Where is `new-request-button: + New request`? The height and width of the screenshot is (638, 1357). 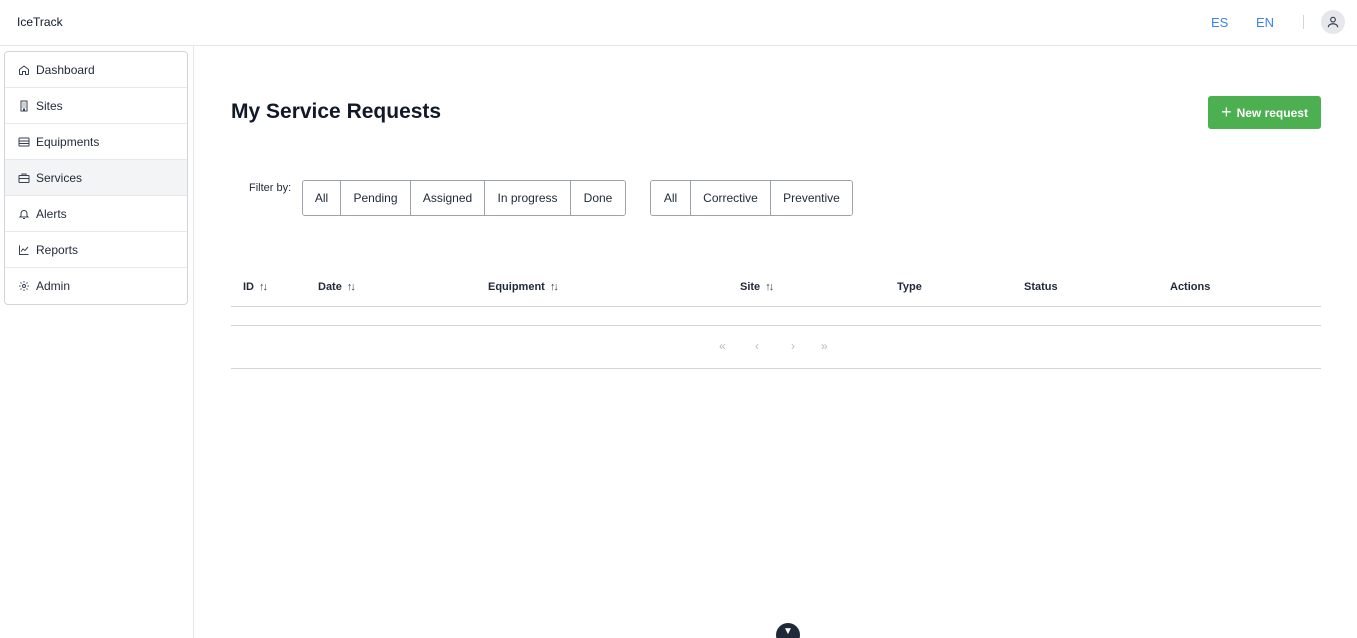
new-request-button: + New request is located at coordinates (1264, 112).